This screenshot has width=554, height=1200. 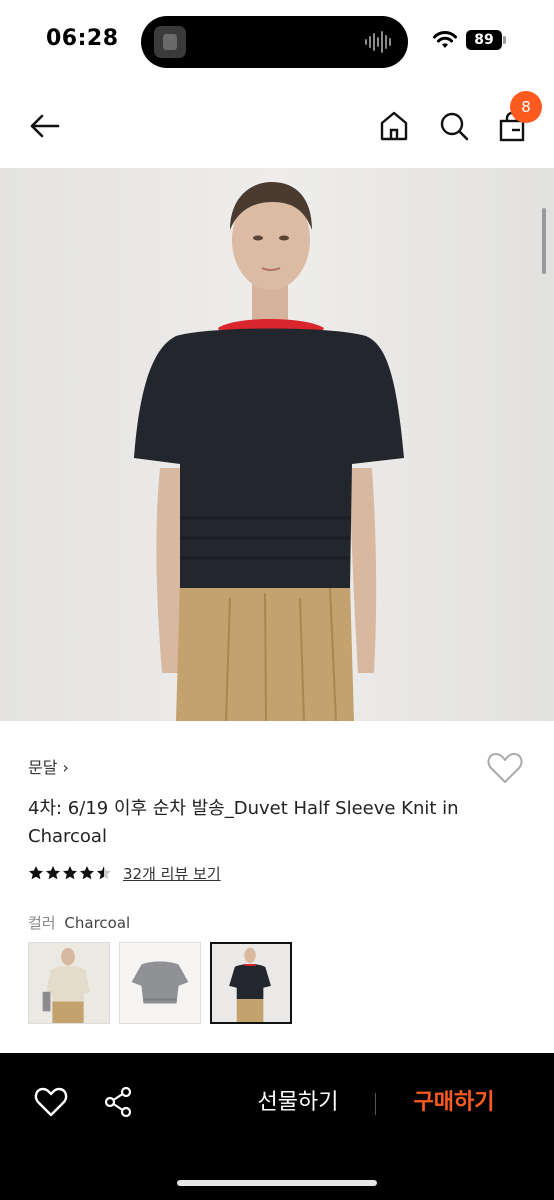 What do you see at coordinates (375, 1104) in the screenshot?
I see `action-divider` at bounding box center [375, 1104].